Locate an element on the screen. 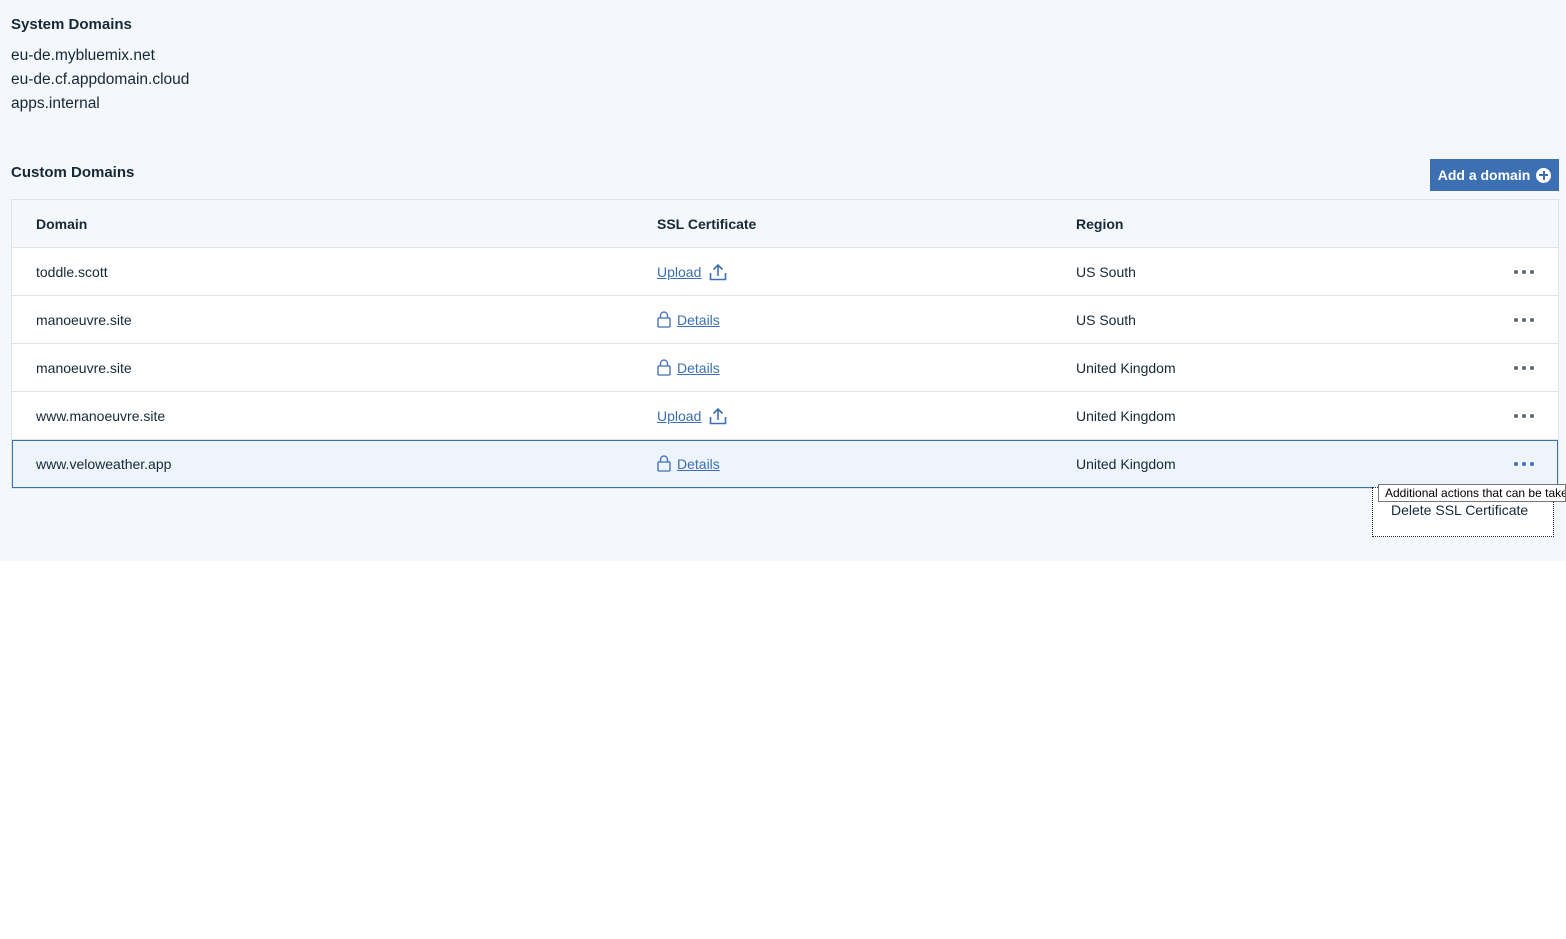 This screenshot has height=939, width=1566. system-domain-item: eu-de.cf.appdomain.cloud is located at coordinates (100, 79).